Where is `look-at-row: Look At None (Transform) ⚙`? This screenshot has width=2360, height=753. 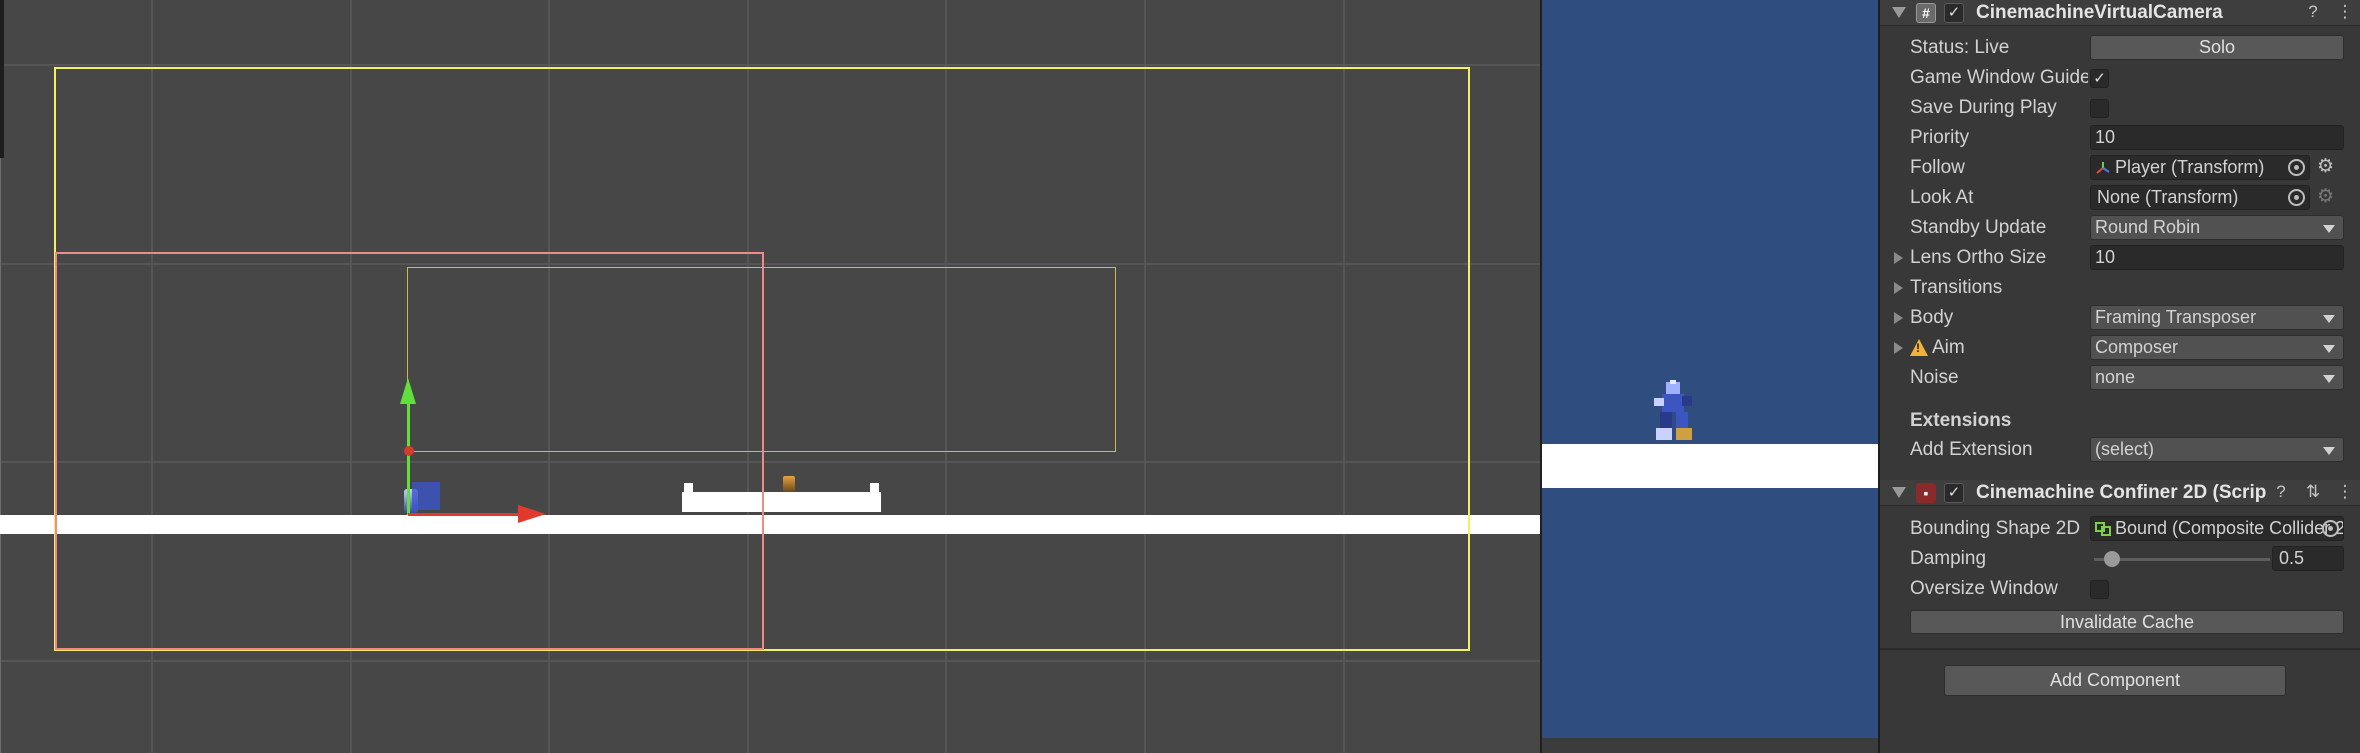
look-at-row: Look At None (Transform) ⚙ is located at coordinates (2120, 198).